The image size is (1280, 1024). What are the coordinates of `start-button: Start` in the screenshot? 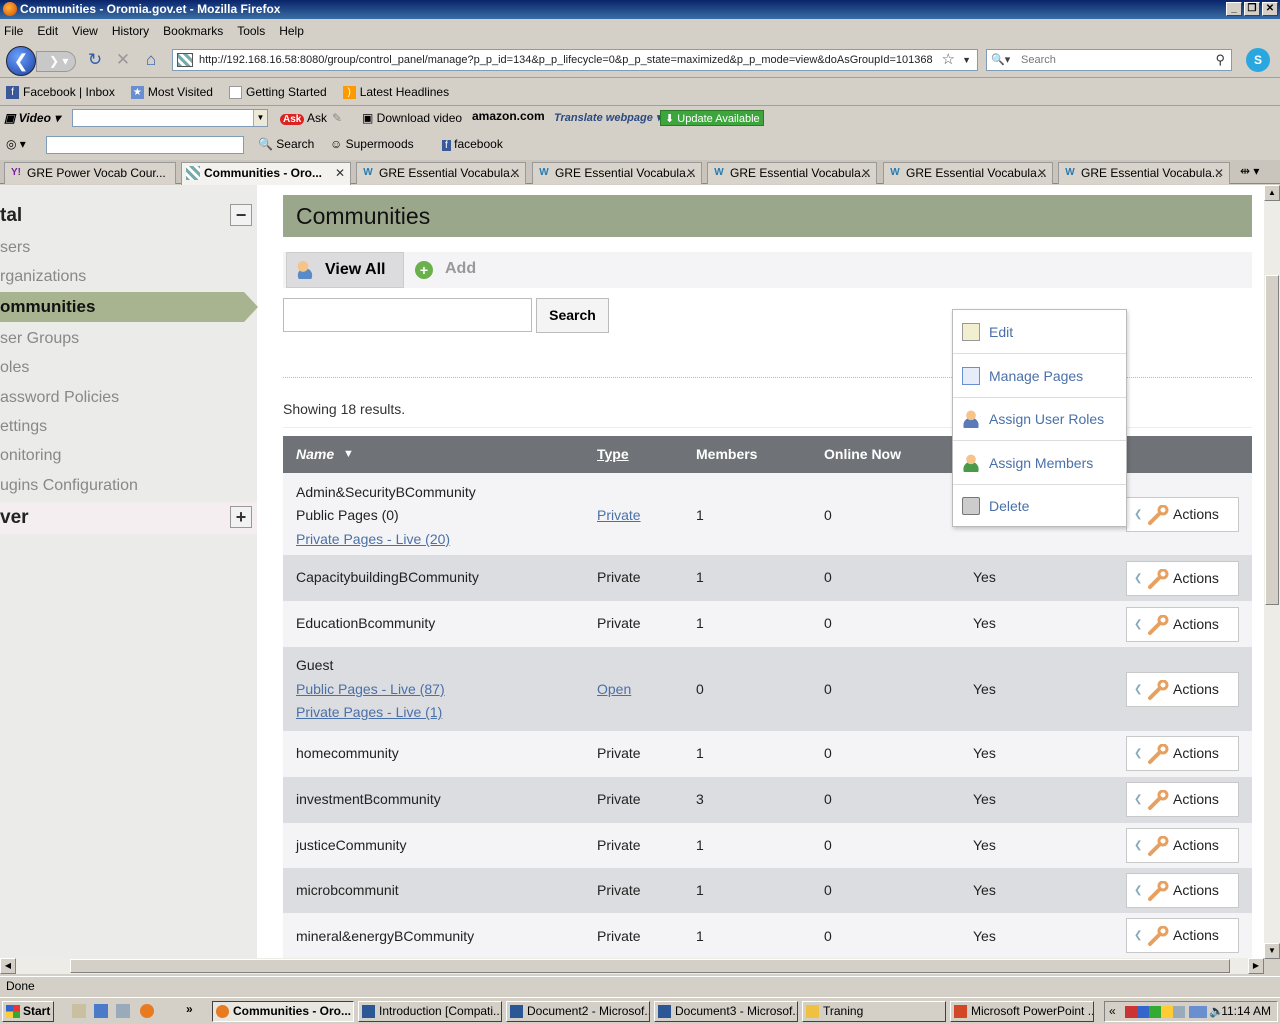 It's located at (28, 1011).